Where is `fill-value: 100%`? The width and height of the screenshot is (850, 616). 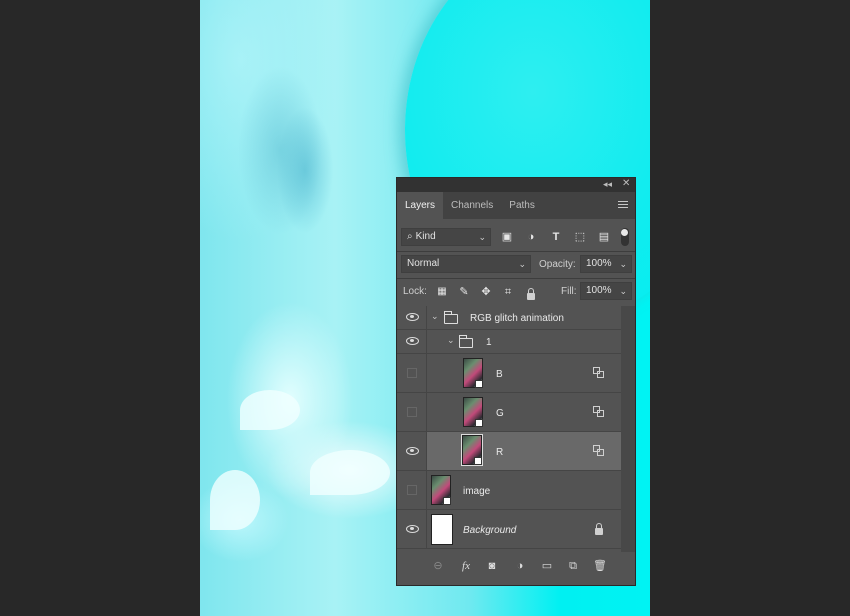 fill-value: 100% is located at coordinates (599, 290).